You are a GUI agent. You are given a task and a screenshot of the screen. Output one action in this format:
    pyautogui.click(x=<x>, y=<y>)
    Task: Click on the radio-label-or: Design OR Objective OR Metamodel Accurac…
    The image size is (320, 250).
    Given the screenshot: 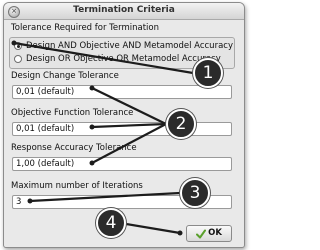 What is the action you would take?
    pyautogui.click(x=123, y=59)
    